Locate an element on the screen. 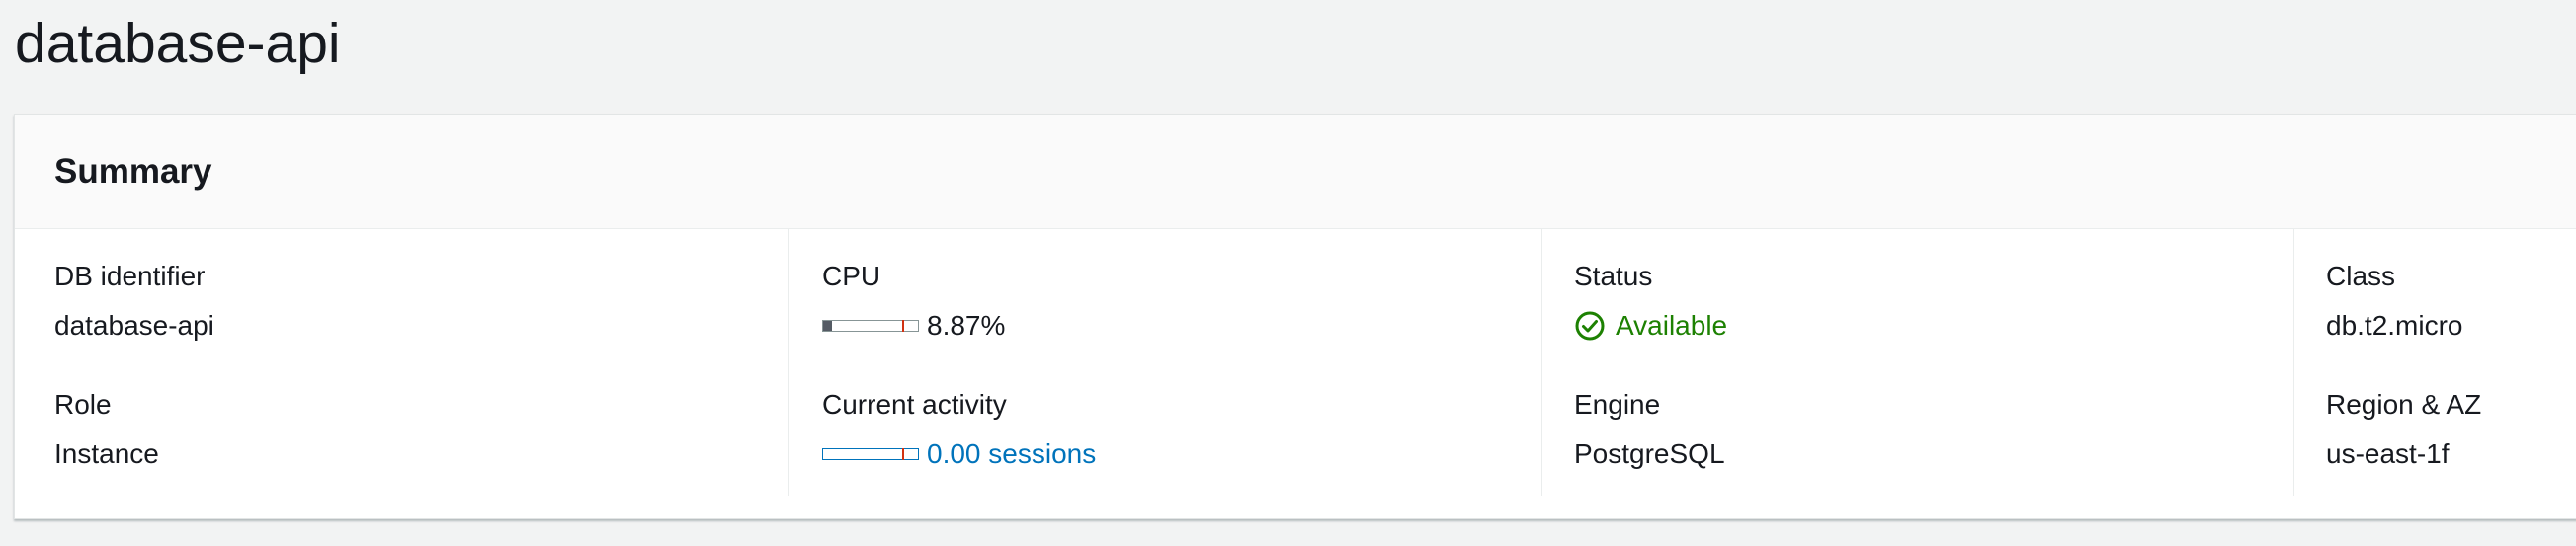 This screenshot has height=546, width=2576. cpu-meter-threshold is located at coordinates (903, 326).